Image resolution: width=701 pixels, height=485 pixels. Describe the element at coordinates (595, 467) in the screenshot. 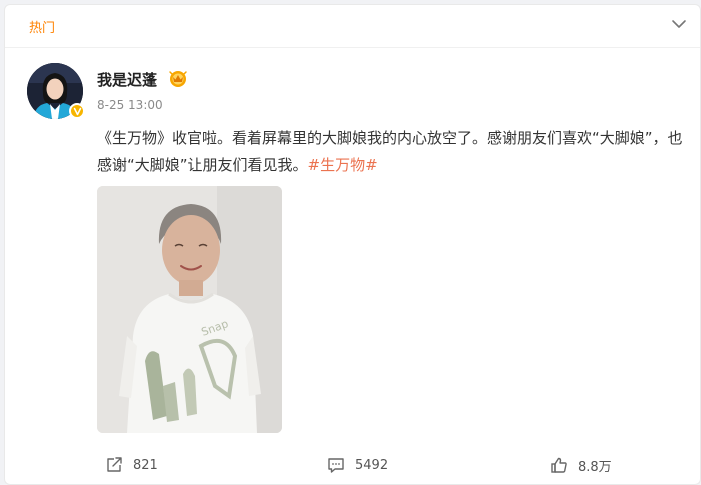

I see `like-count: 8.8万` at that location.